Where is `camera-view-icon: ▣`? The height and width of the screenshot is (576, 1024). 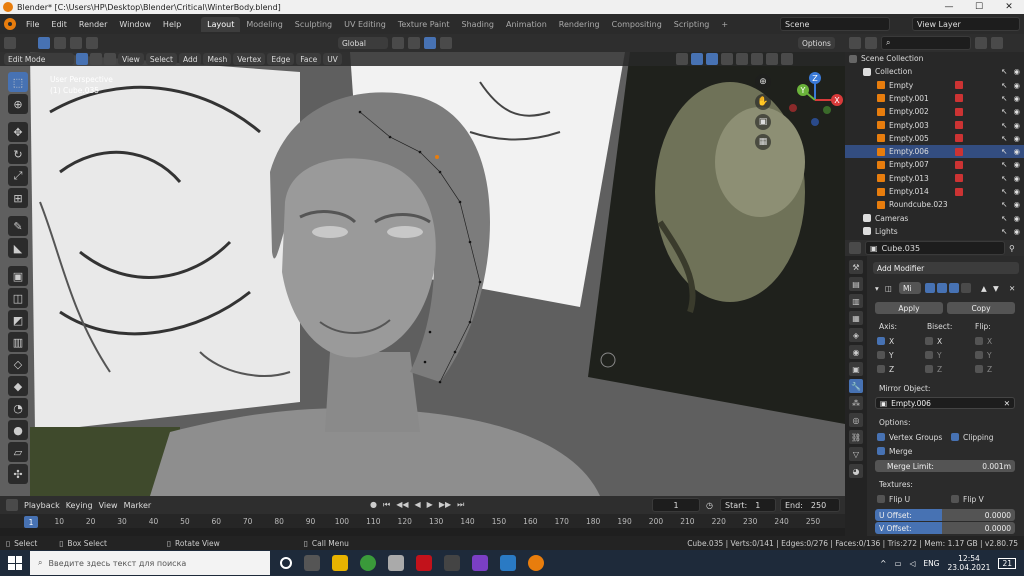 camera-view-icon: ▣ is located at coordinates (763, 122).